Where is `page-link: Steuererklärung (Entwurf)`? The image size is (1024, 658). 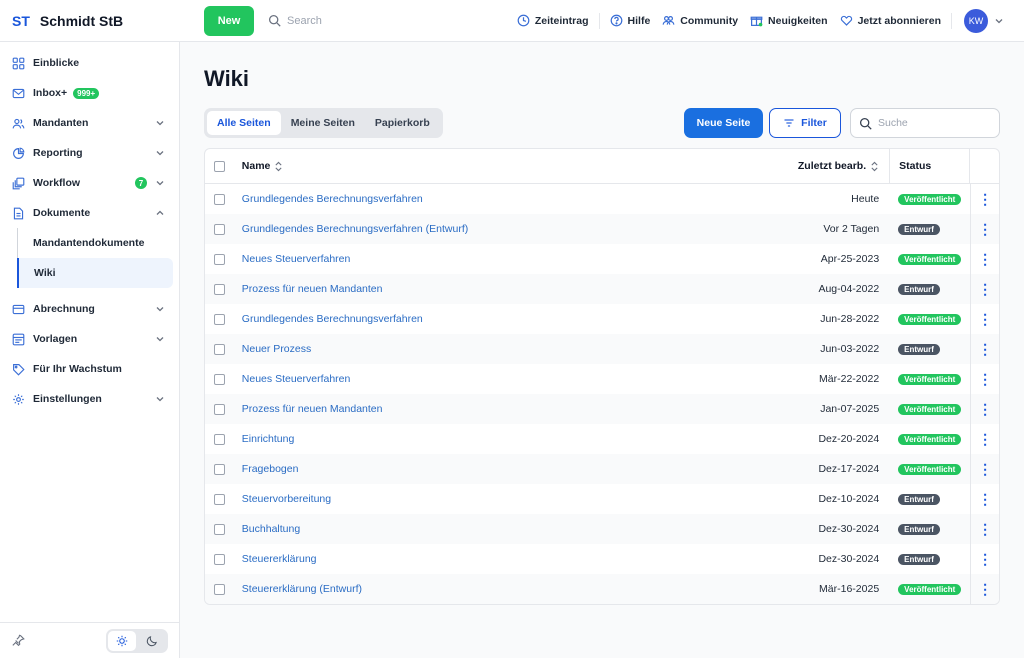
page-link: Steuererklärung (Entwurf) is located at coordinates (302, 589).